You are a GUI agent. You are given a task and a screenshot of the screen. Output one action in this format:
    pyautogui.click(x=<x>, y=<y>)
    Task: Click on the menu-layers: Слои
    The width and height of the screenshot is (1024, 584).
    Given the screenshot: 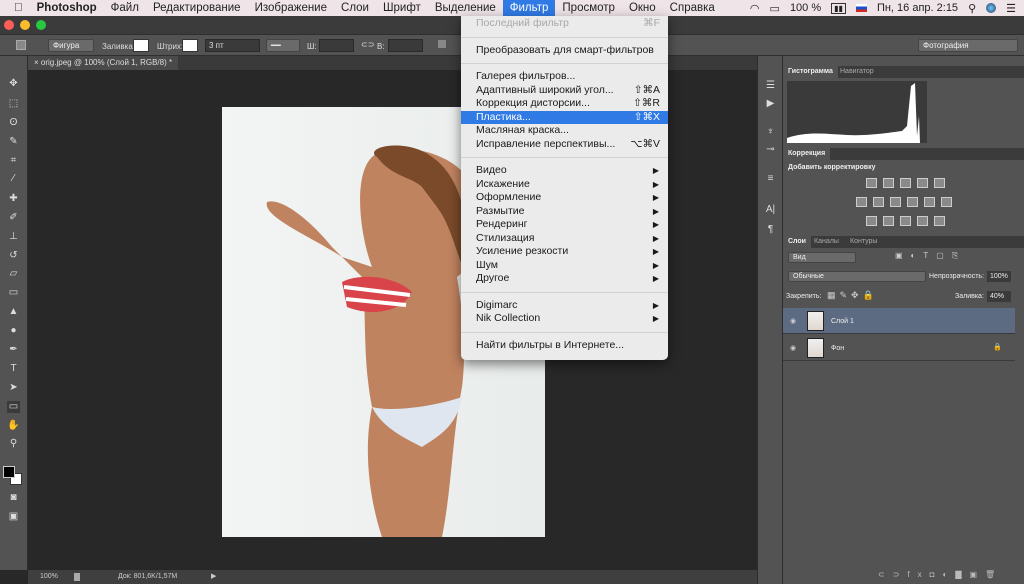 What is the action you would take?
    pyautogui.click(x=355, y=8)
    